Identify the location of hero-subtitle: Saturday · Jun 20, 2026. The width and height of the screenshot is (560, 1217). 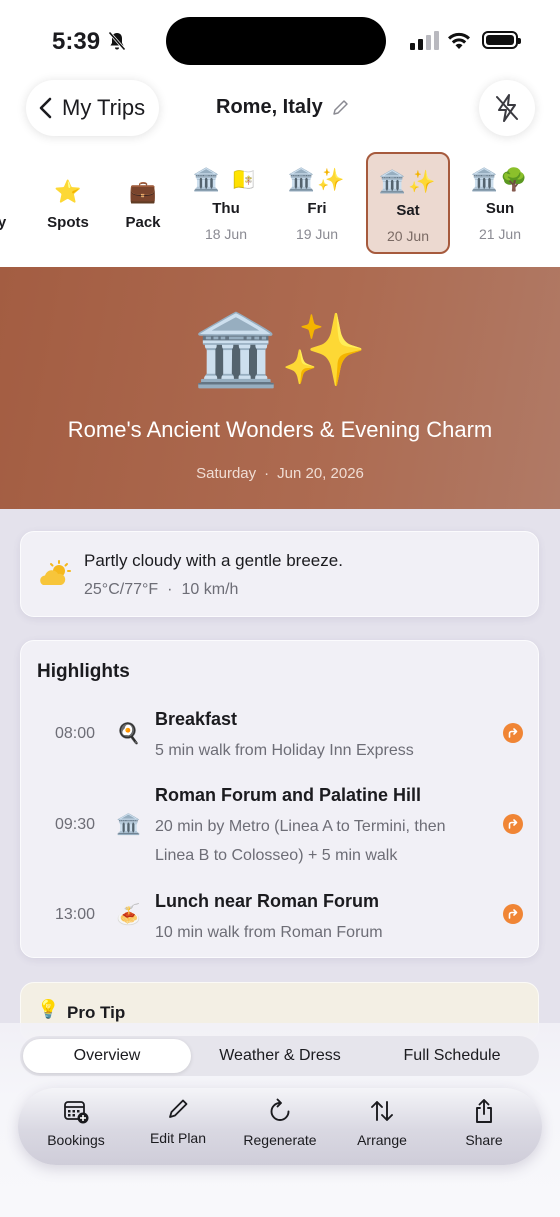
(280, 473).